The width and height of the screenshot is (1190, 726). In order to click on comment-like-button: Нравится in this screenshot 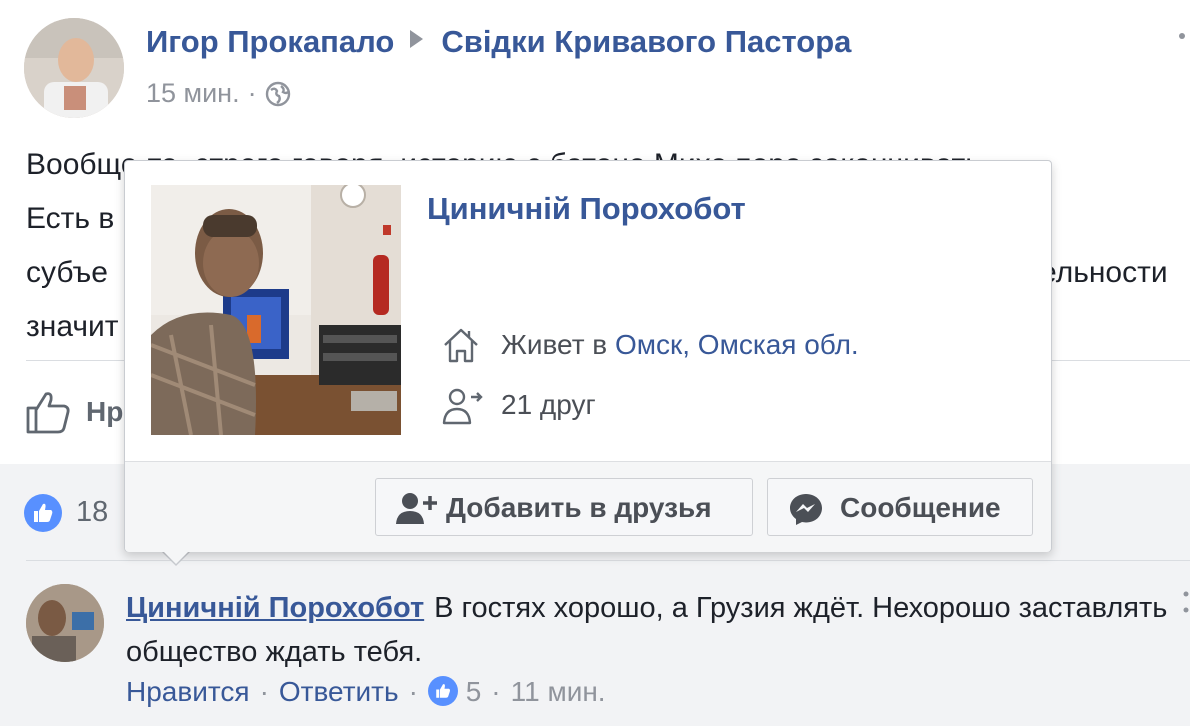, I will do `click(188, 691)`.